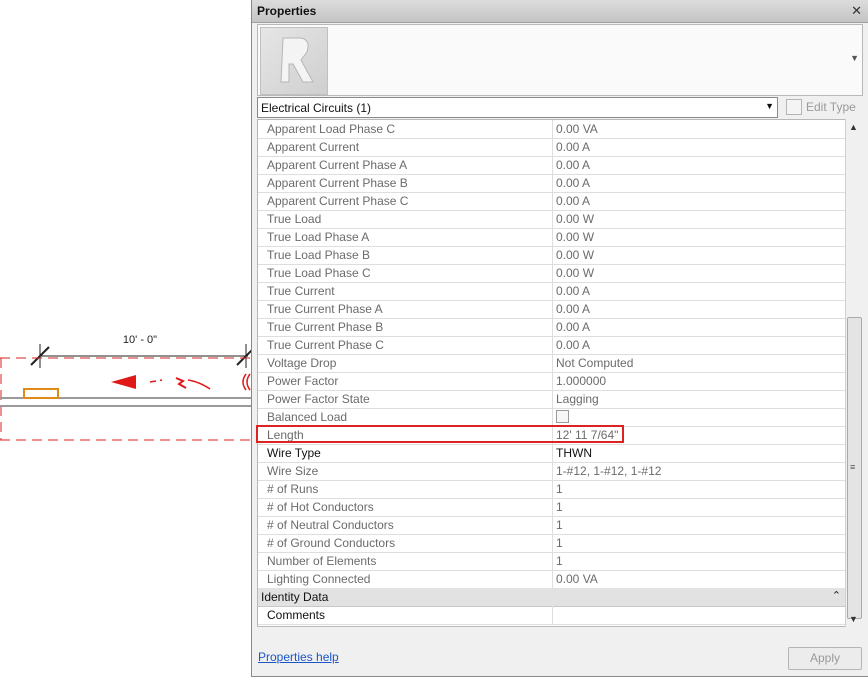 Image resolution: width=868 pixels, height=677 pixels. I want to click on property-name: Voltage Drop, so click(302, 363).